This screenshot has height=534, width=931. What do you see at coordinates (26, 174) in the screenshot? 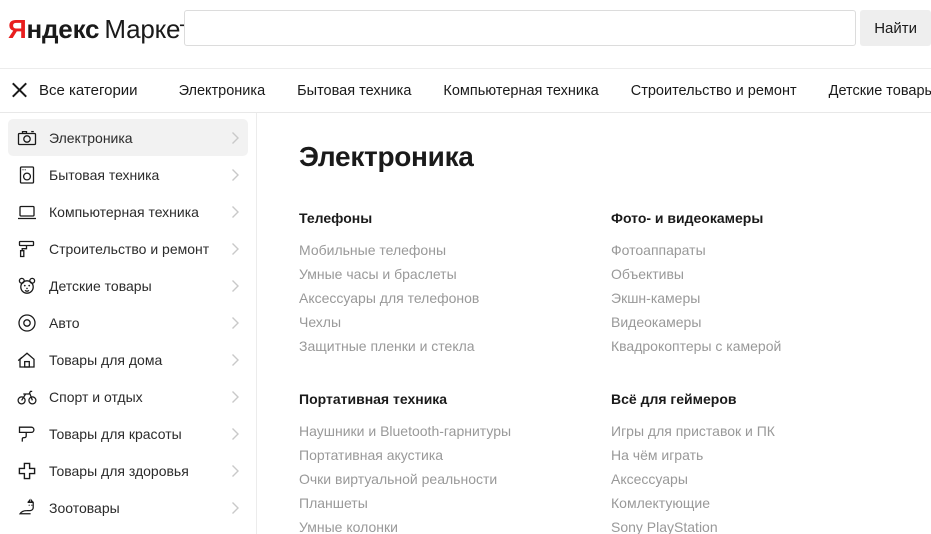
I see `washing-machine-icon` at bounding box center [26, 174].